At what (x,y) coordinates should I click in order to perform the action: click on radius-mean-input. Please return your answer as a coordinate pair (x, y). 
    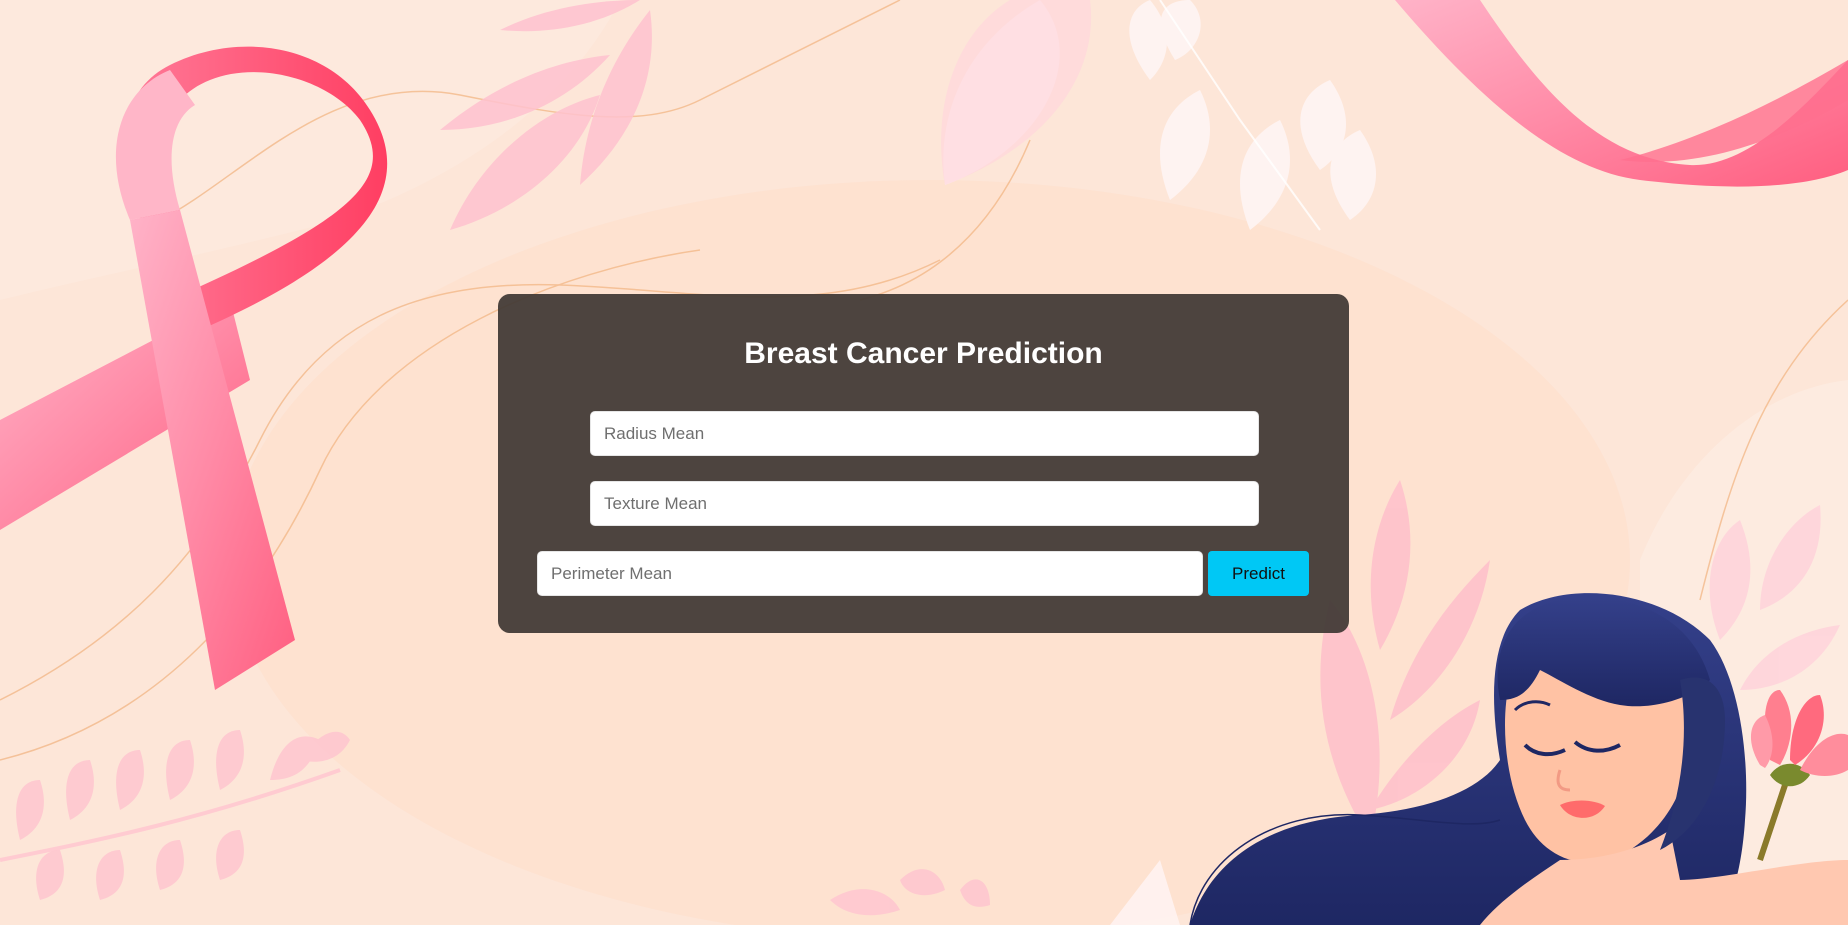
    Looking at the image, I should click on (924, 433).